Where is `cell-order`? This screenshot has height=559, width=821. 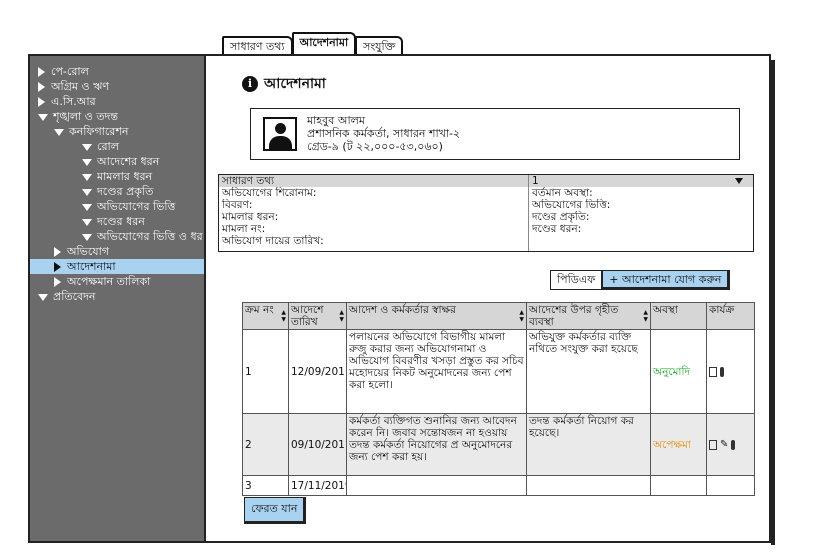
cell-order is located at coordinates (436, 485).